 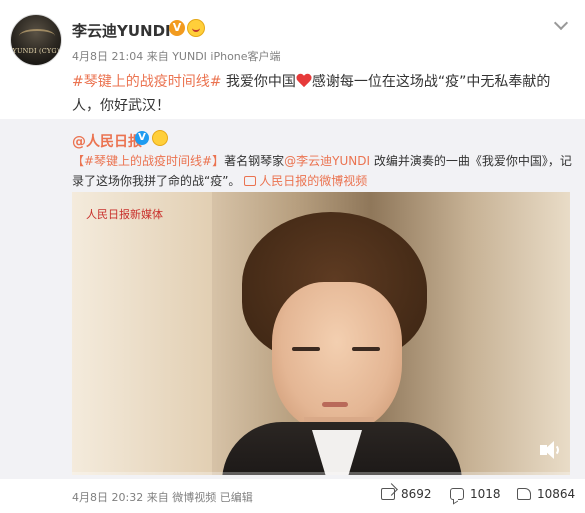 What do you see at coordinates (457, 494) in the screenshot?
I see `comment-icon` at bounding box center [457, 494].